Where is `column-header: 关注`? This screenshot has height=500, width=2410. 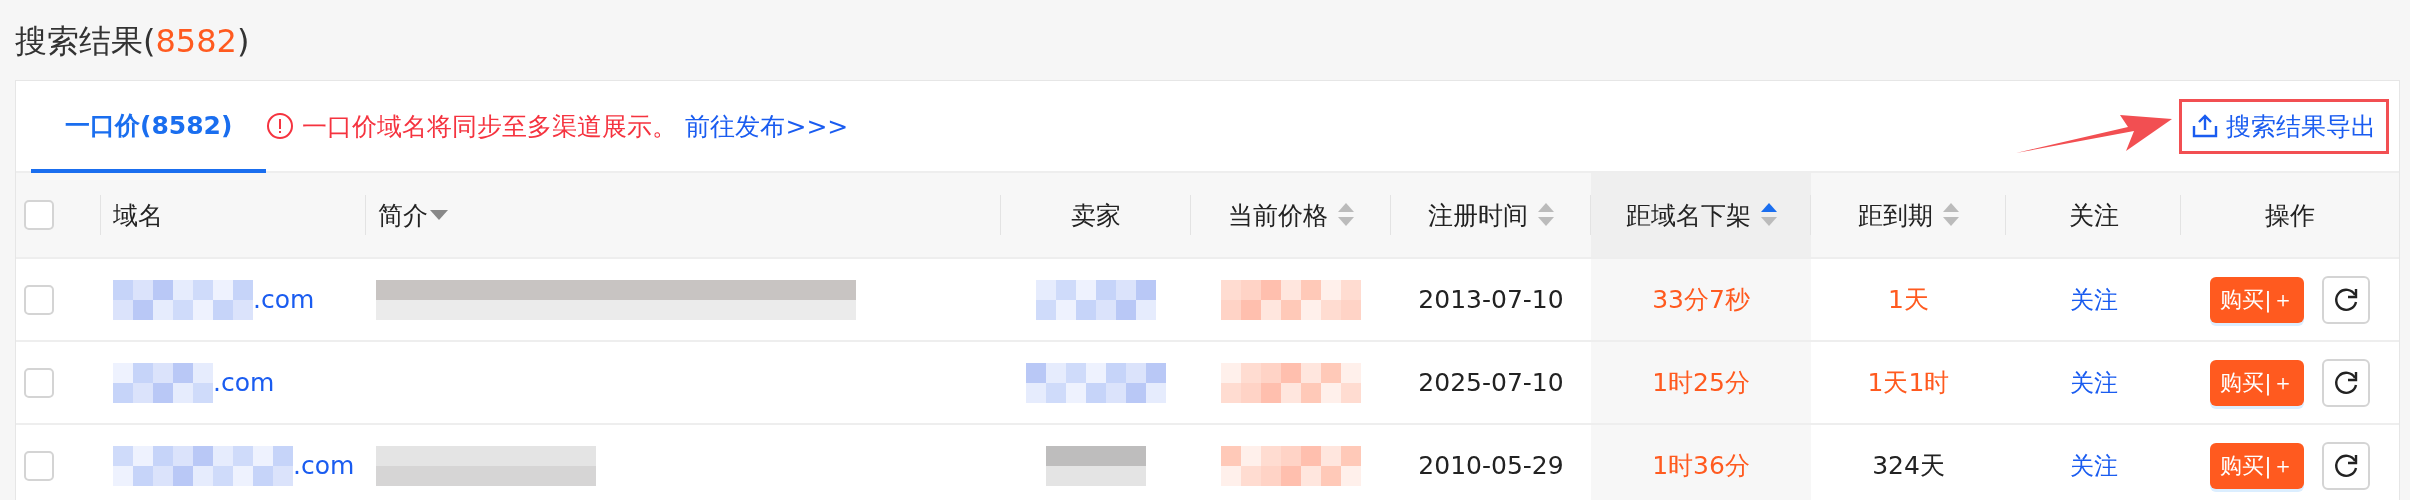
column-header: 关注 is located at coordinates (2093, 215).